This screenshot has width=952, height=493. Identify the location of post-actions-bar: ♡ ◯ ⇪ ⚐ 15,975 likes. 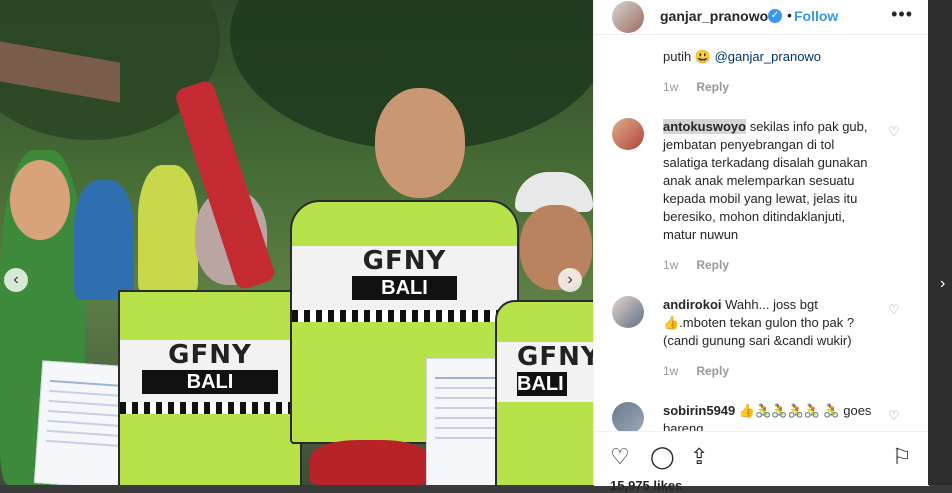
(761, 462).